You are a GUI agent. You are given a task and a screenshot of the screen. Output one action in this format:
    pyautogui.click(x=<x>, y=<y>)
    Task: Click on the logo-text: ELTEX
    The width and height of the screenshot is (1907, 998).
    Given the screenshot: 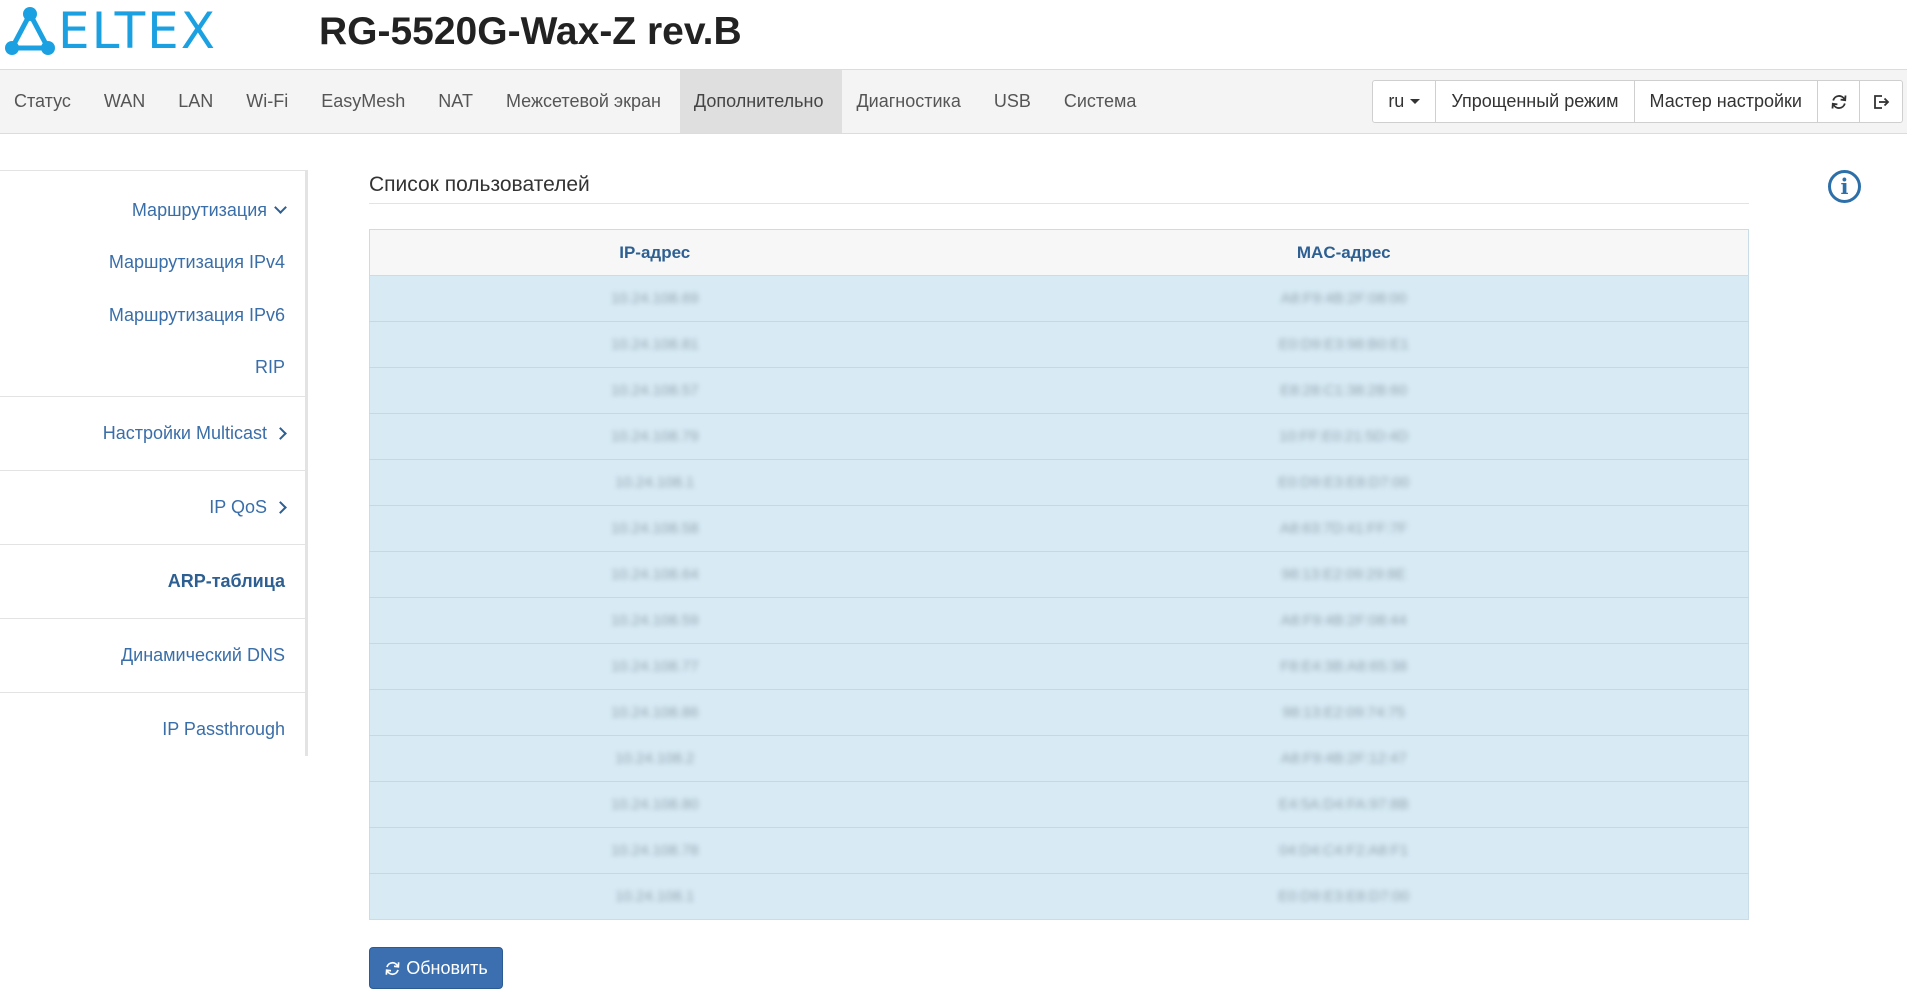 What is the action you would take?
    pyautogui.click(x=137, y=31)
    